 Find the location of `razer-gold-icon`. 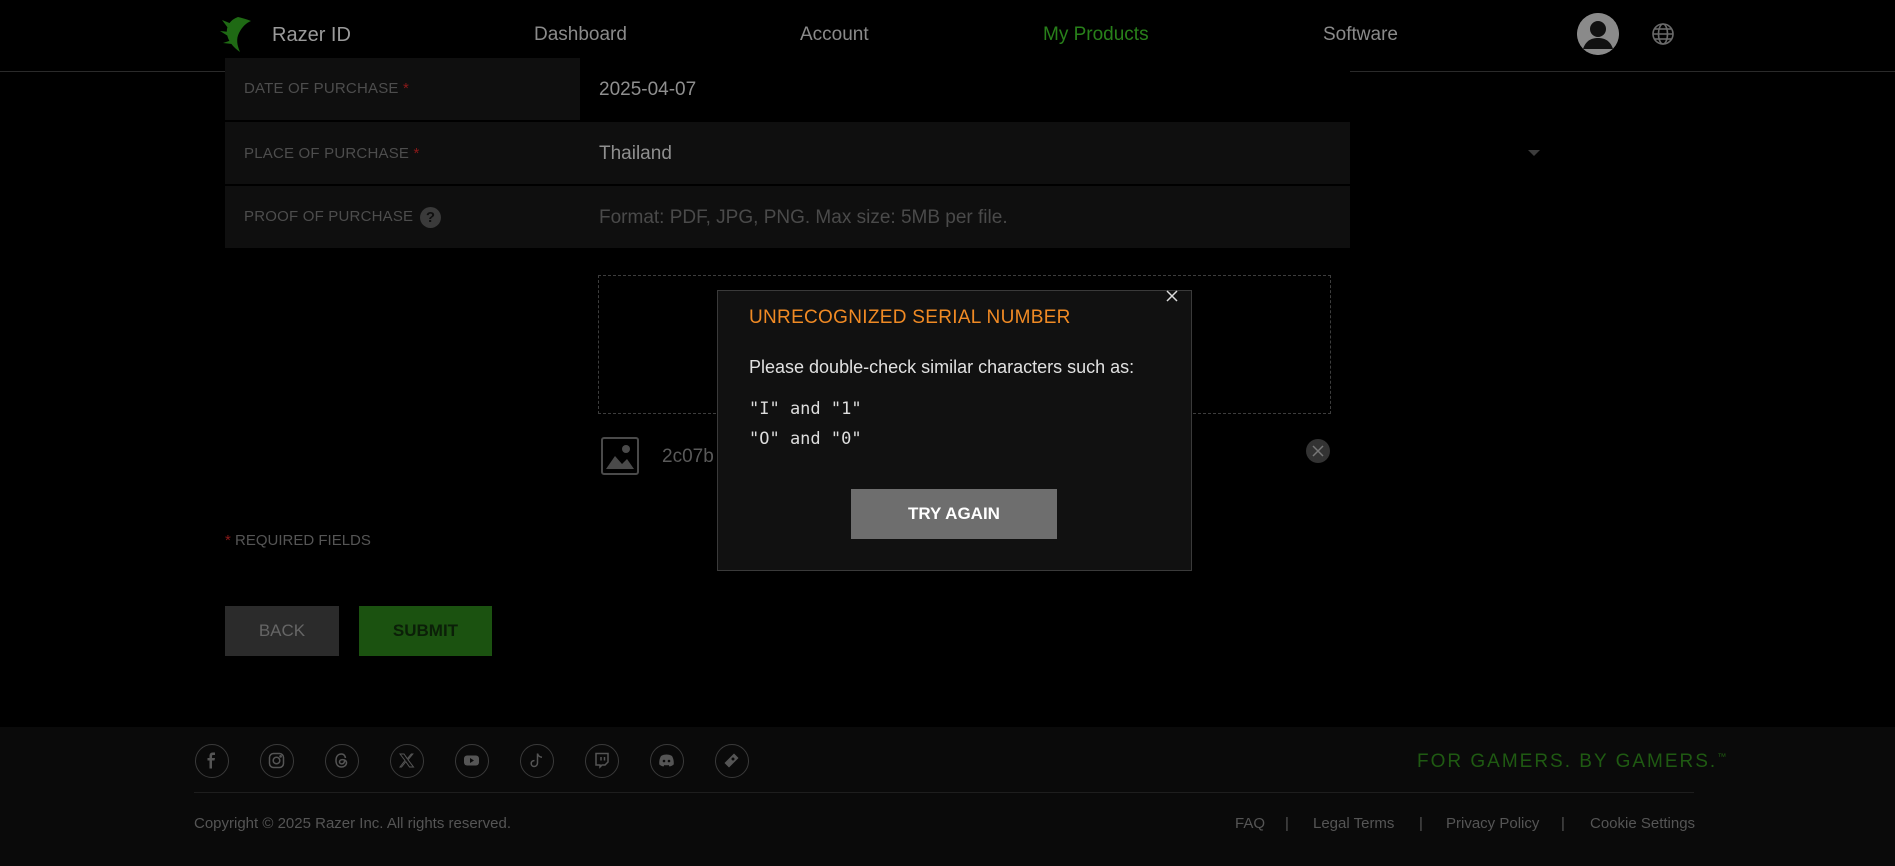

razer-gold-icon is located at coordinates (731, 760).